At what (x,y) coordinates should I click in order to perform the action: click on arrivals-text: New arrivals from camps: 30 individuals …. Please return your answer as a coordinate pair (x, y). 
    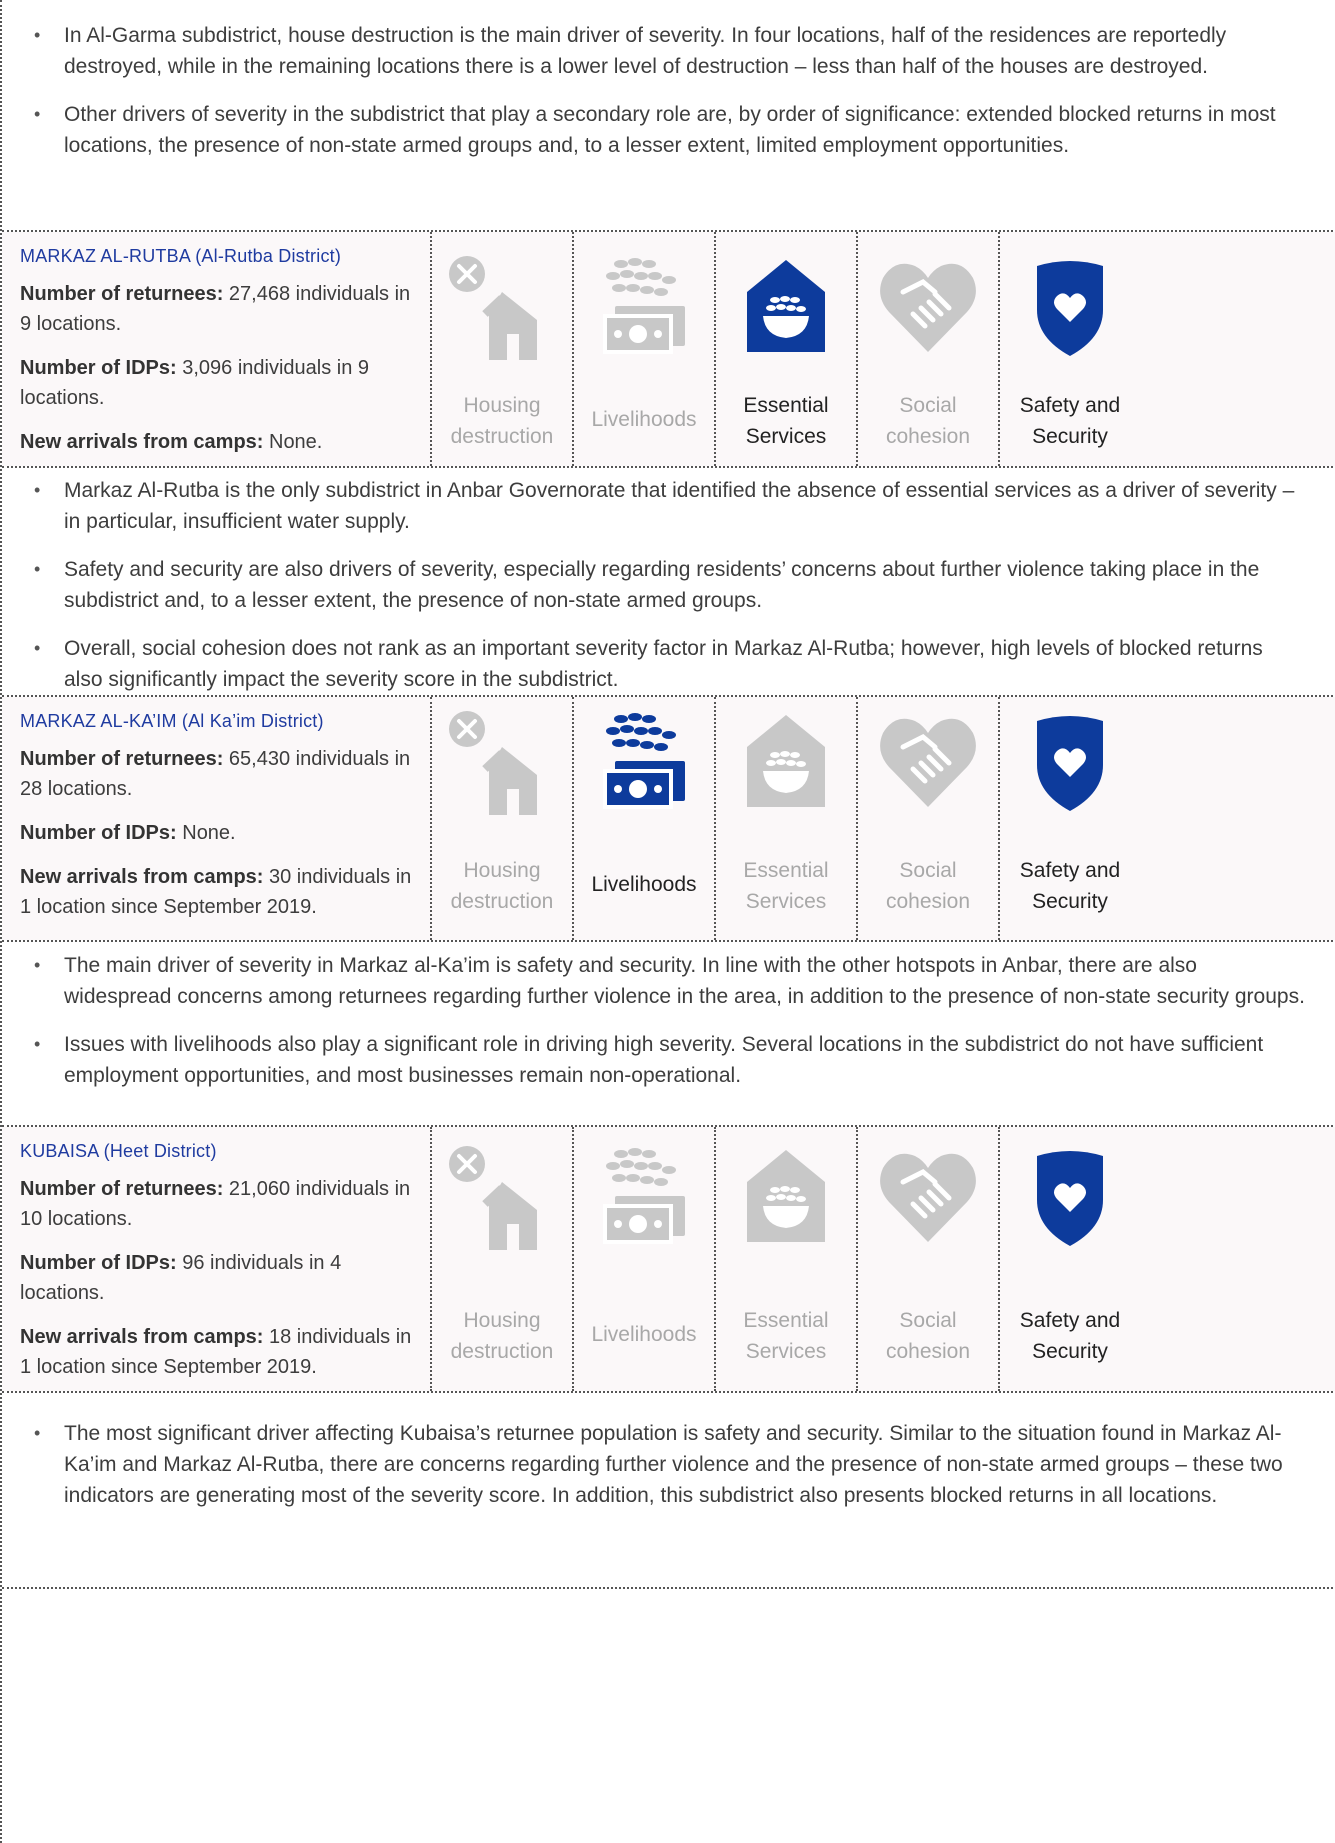
    Looking at the image, I should click on (216, 892).